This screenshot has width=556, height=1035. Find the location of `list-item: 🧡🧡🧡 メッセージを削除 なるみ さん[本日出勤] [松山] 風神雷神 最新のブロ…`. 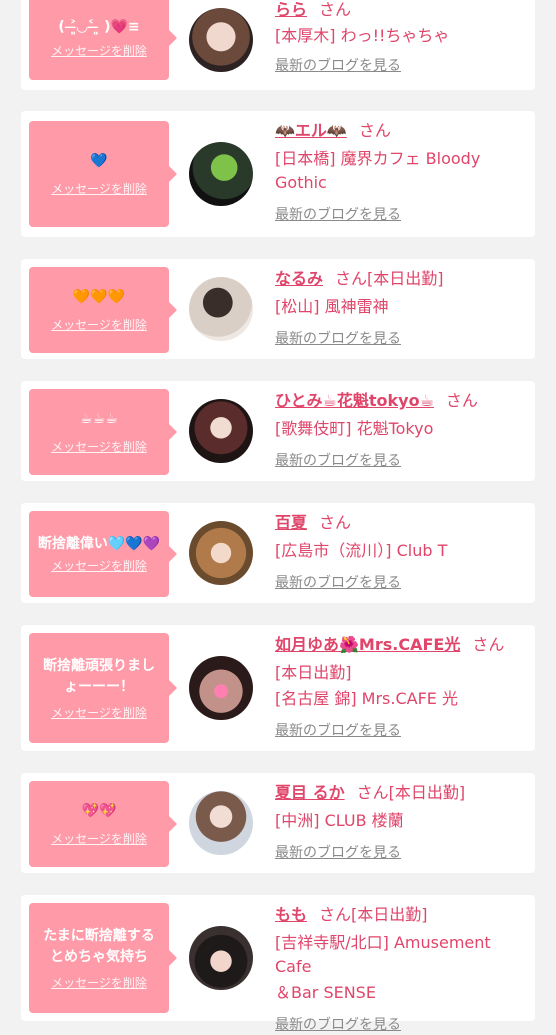

list-item: 🧡🧡🧡 メッセージを削除 なるみ さん[本日出勤] [松山] 風神雷神 最新のブロ… is located at coordinates (278, 309).